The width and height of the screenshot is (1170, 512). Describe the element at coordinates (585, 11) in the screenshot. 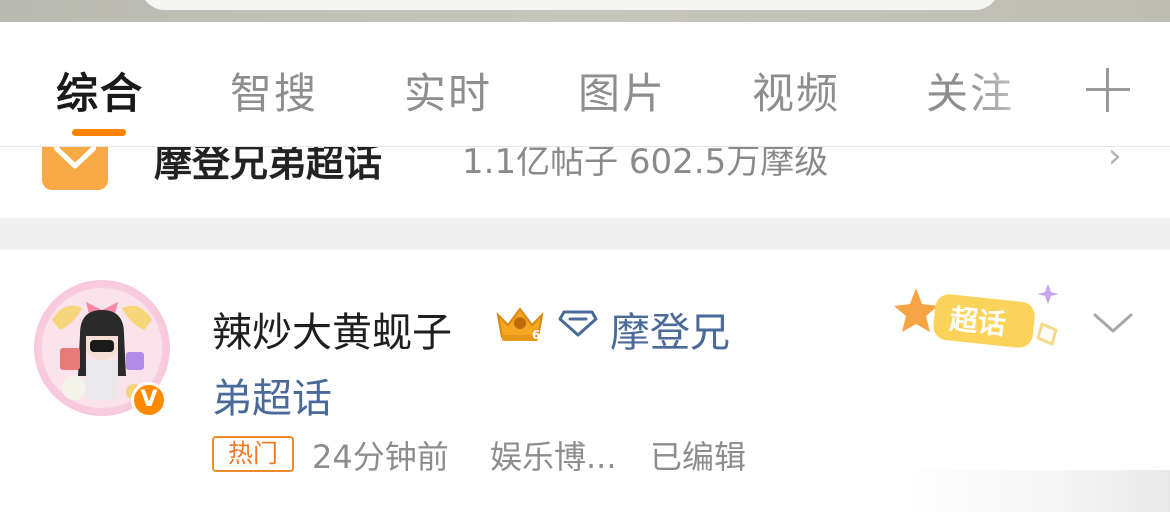

I see `search-area-background` at that location.